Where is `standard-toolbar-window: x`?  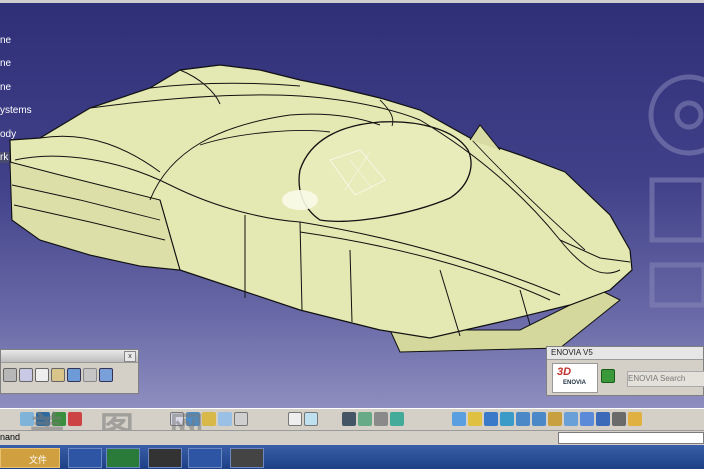
standard-toolbar-window: x is located at coordinates (69, 371).